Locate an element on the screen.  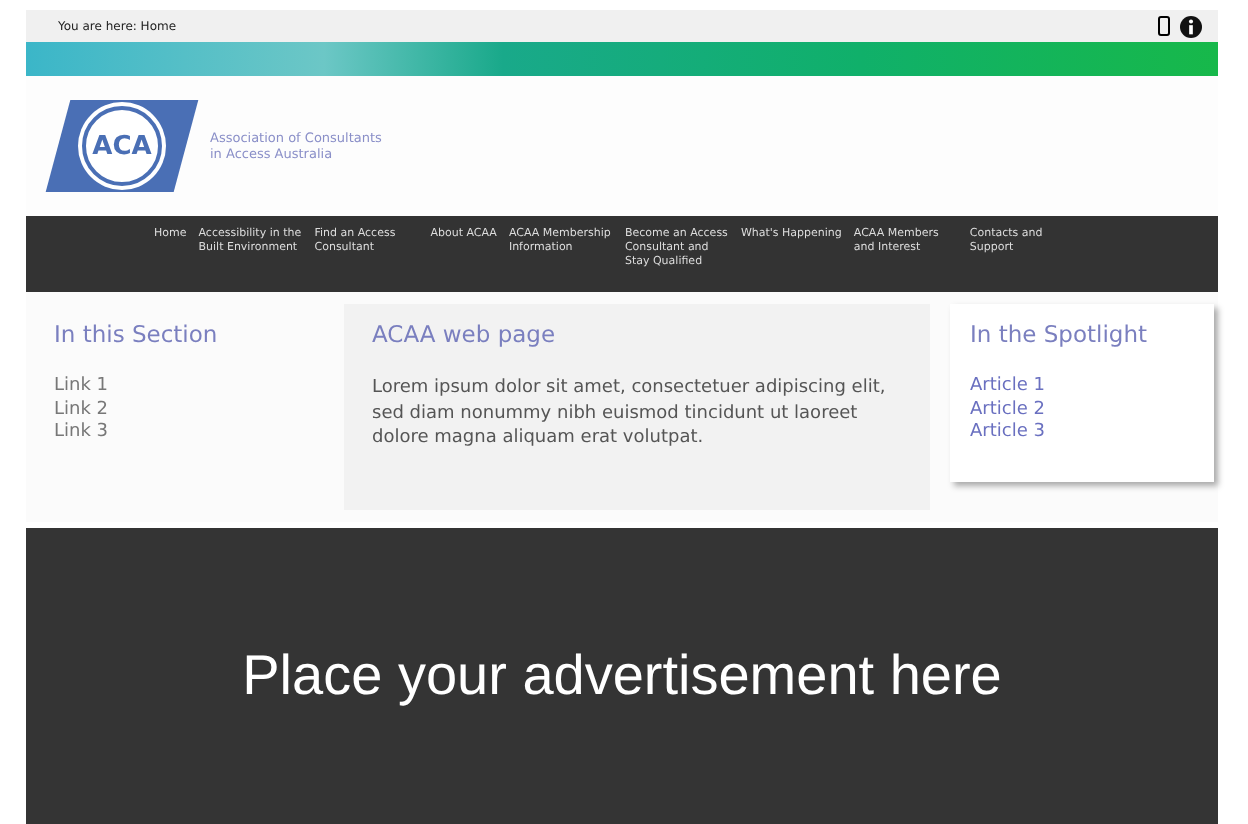
info-icon is located at coordinates (1191, 26).